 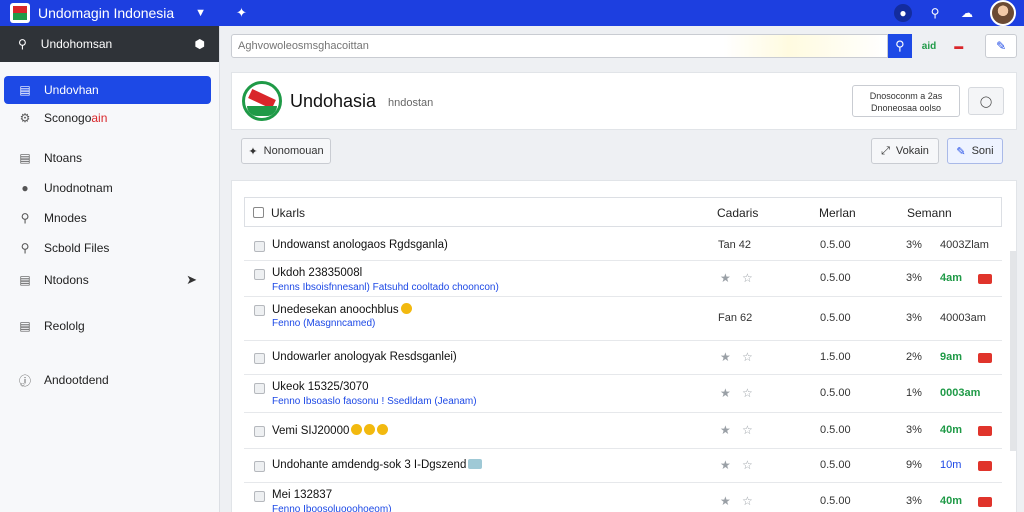 What do you see at coordinates (360, 245) in the screenshot?
I see `row-title: Undowanst anologaos Rgdsganla)` at bounding box center [360, 245].